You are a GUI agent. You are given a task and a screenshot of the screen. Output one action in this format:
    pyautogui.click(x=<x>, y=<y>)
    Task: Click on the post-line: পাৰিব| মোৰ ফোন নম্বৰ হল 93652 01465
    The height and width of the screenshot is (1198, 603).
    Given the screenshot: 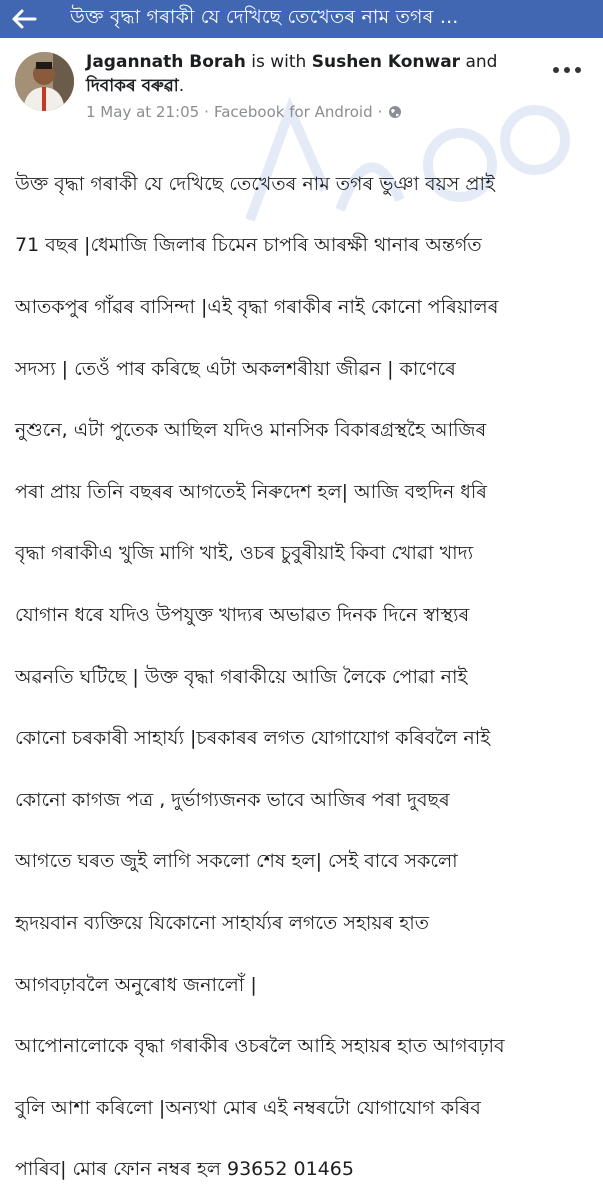 What is the action you would take?
    pyautogui.click(x=184, y=1169)
    